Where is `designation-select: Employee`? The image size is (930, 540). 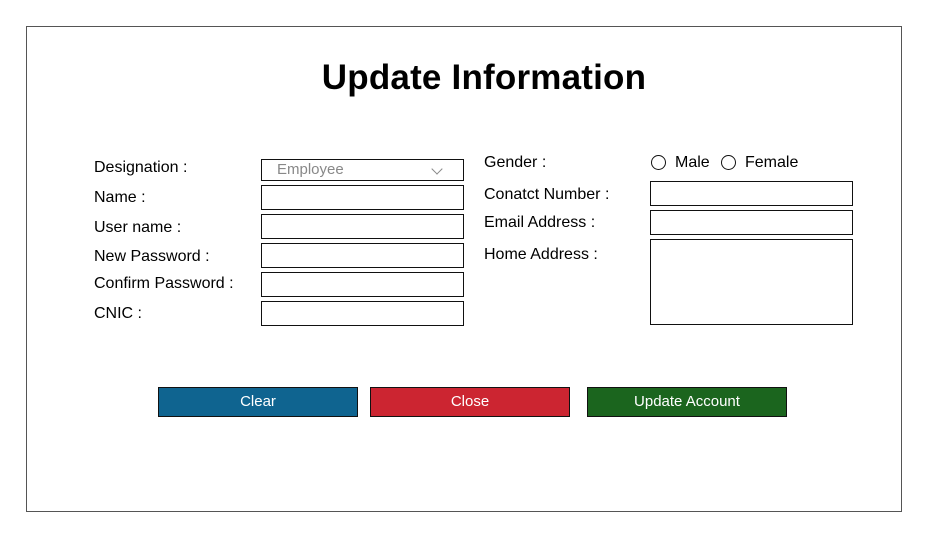
designation-select: Employee is located at coordinates (362, 170).